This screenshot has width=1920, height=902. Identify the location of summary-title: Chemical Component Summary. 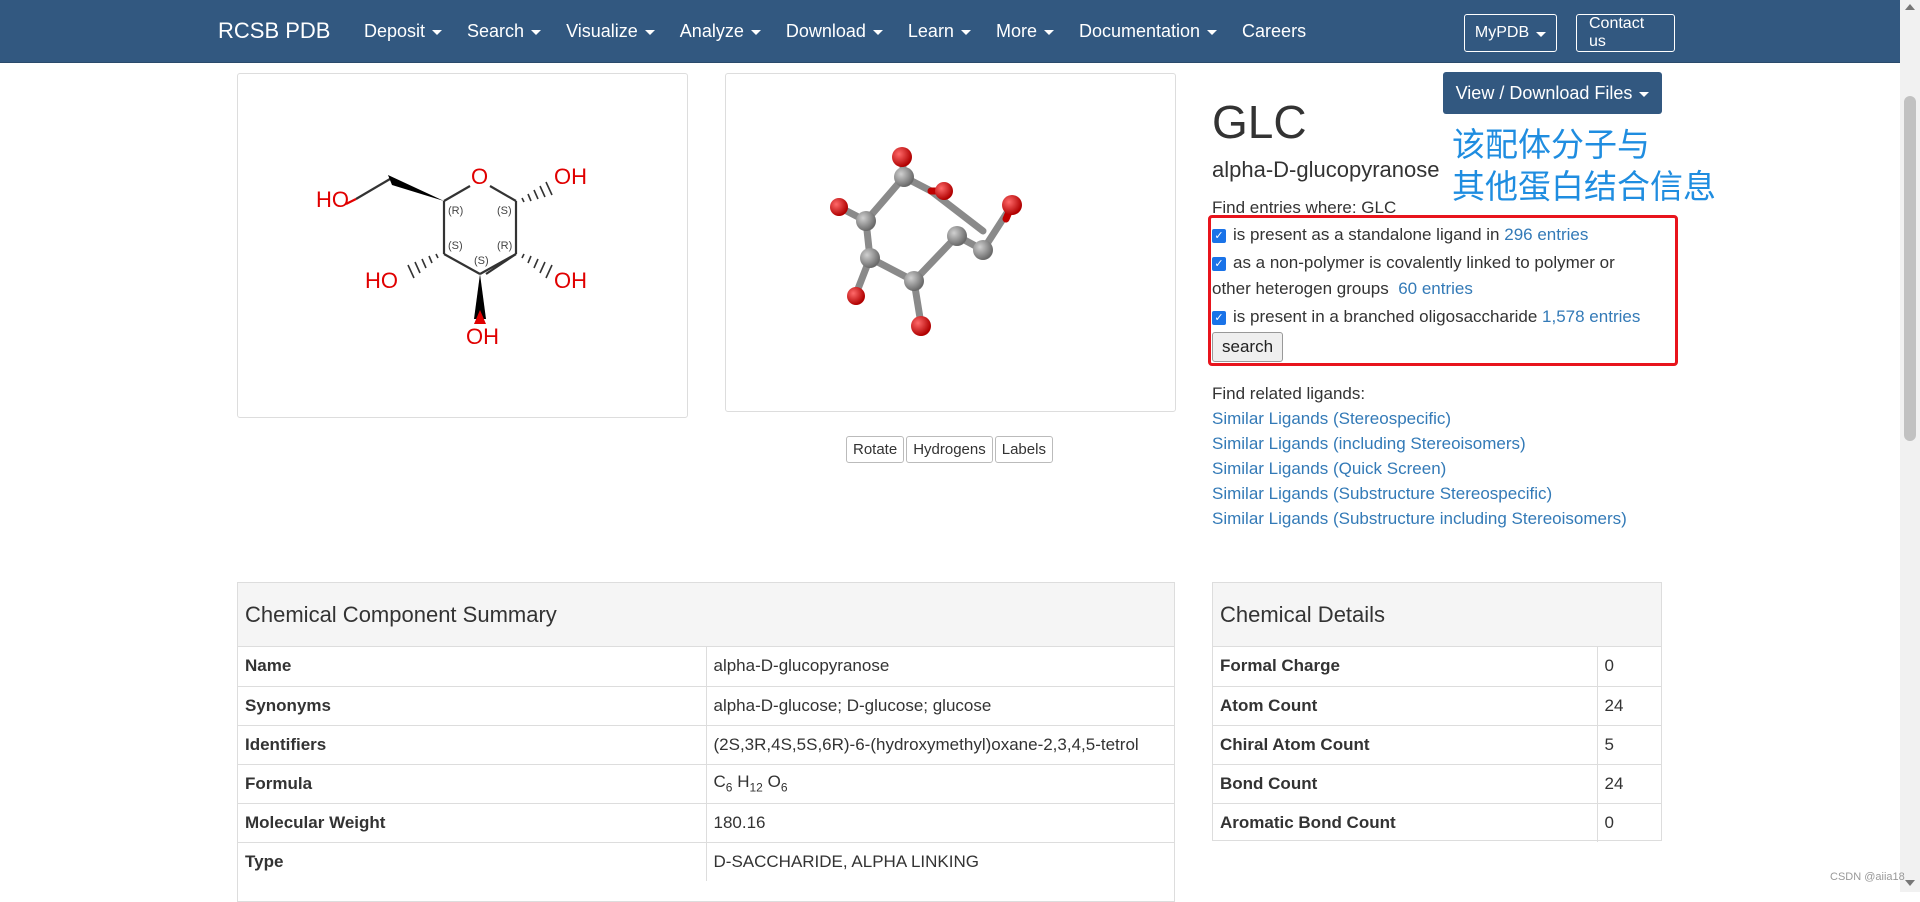
(706, 615).